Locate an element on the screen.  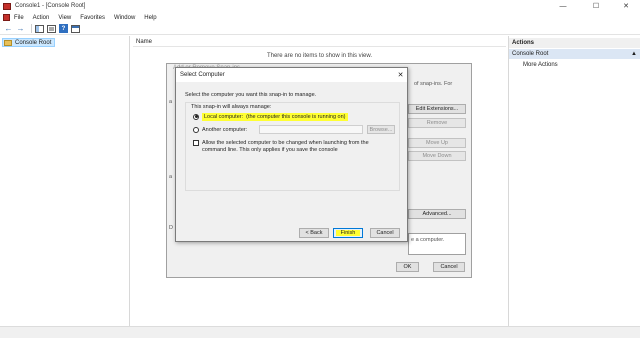
actions-section-console-root: Console Root ▲ is located at coordinates (574, 54).